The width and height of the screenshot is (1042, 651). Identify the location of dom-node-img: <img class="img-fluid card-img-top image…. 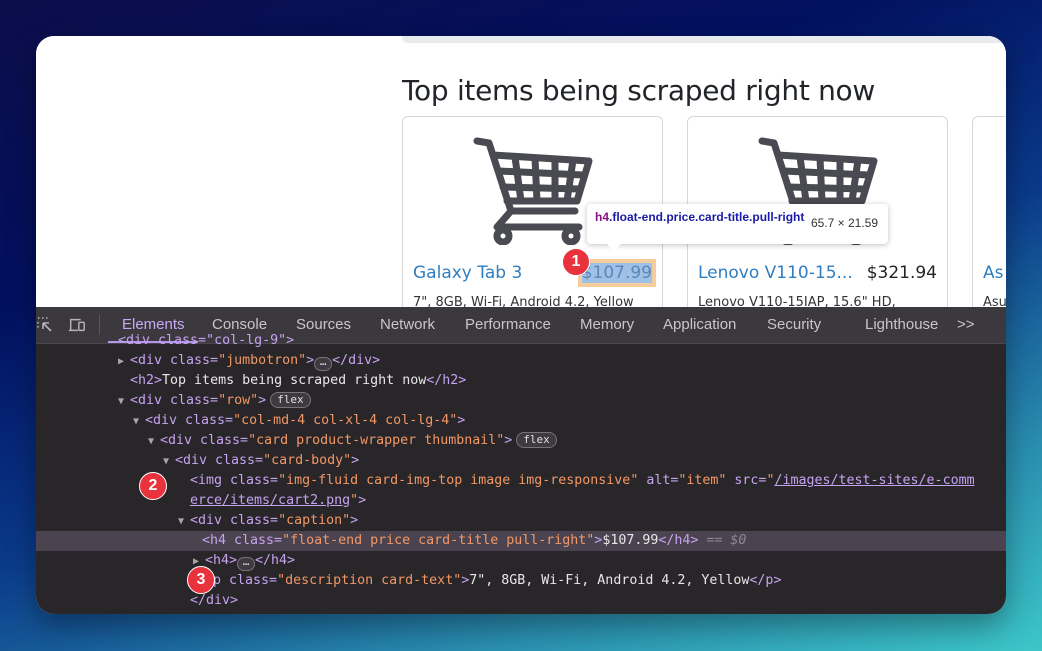
(521, 481).